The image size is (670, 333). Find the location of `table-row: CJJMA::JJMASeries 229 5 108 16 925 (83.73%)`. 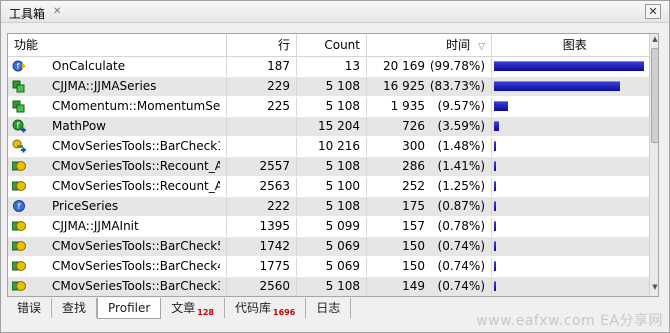

table-row: CJJMA::JJMASeries 229 5 108 16 925 (83.73%) is located at coordinates (332, 86).